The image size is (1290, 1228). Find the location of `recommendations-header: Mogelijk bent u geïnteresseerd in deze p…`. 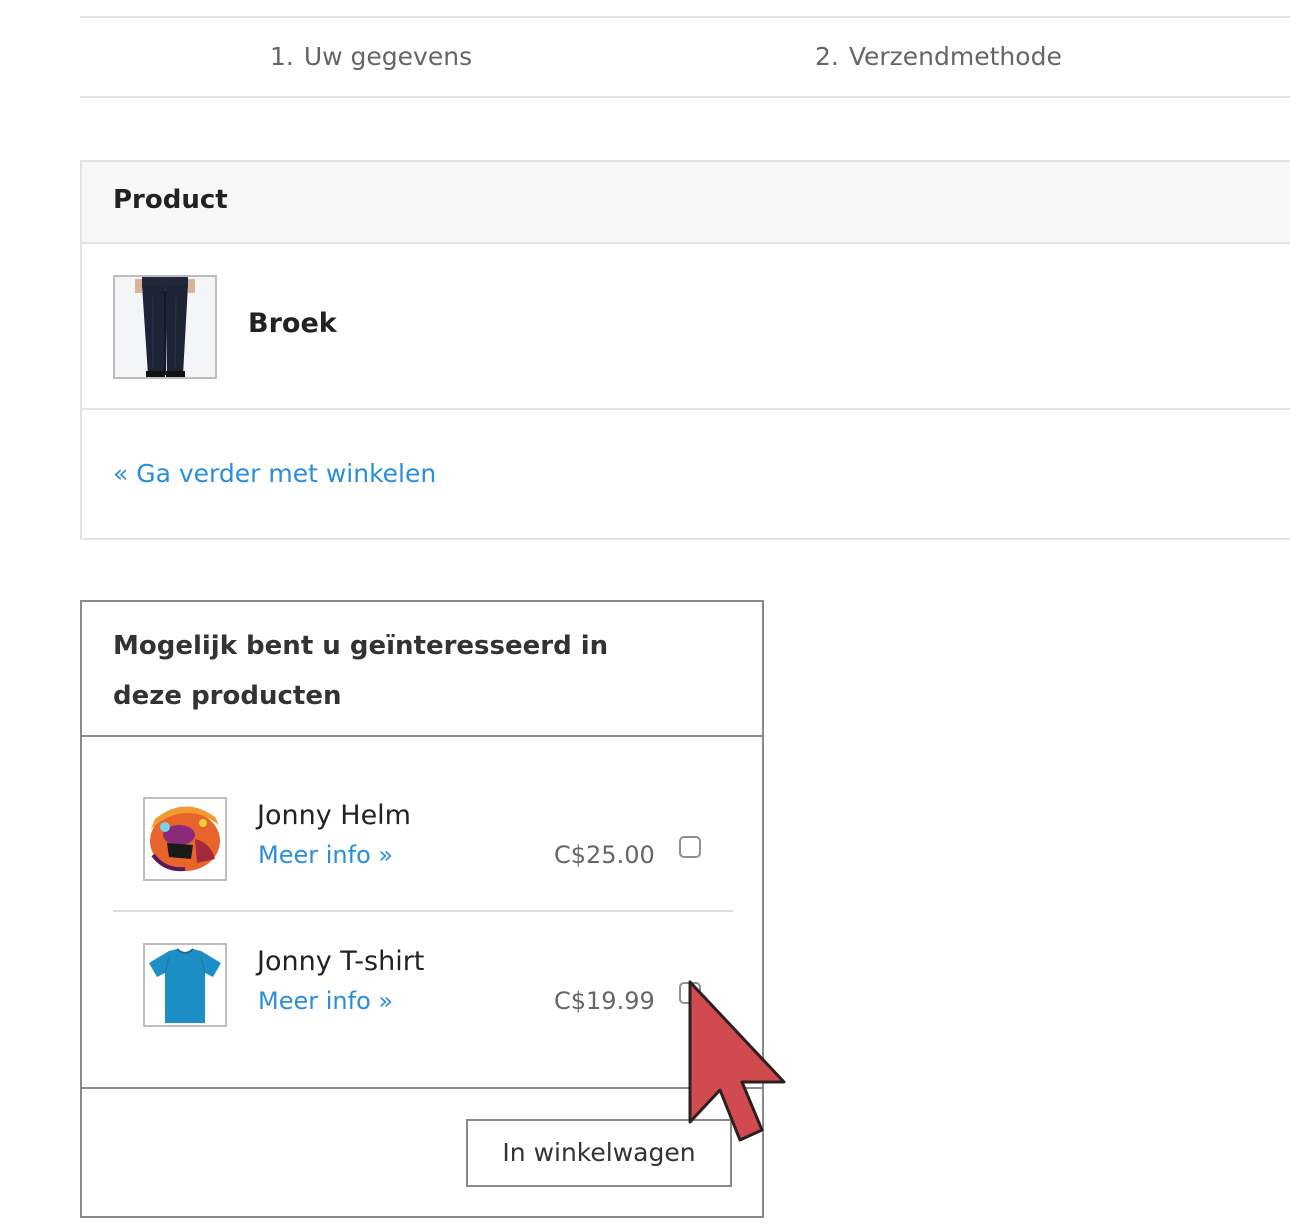

recommendations-header: Mogelijk bent u geïnteresseerd in deze p… is located at coordinates (422, 669).